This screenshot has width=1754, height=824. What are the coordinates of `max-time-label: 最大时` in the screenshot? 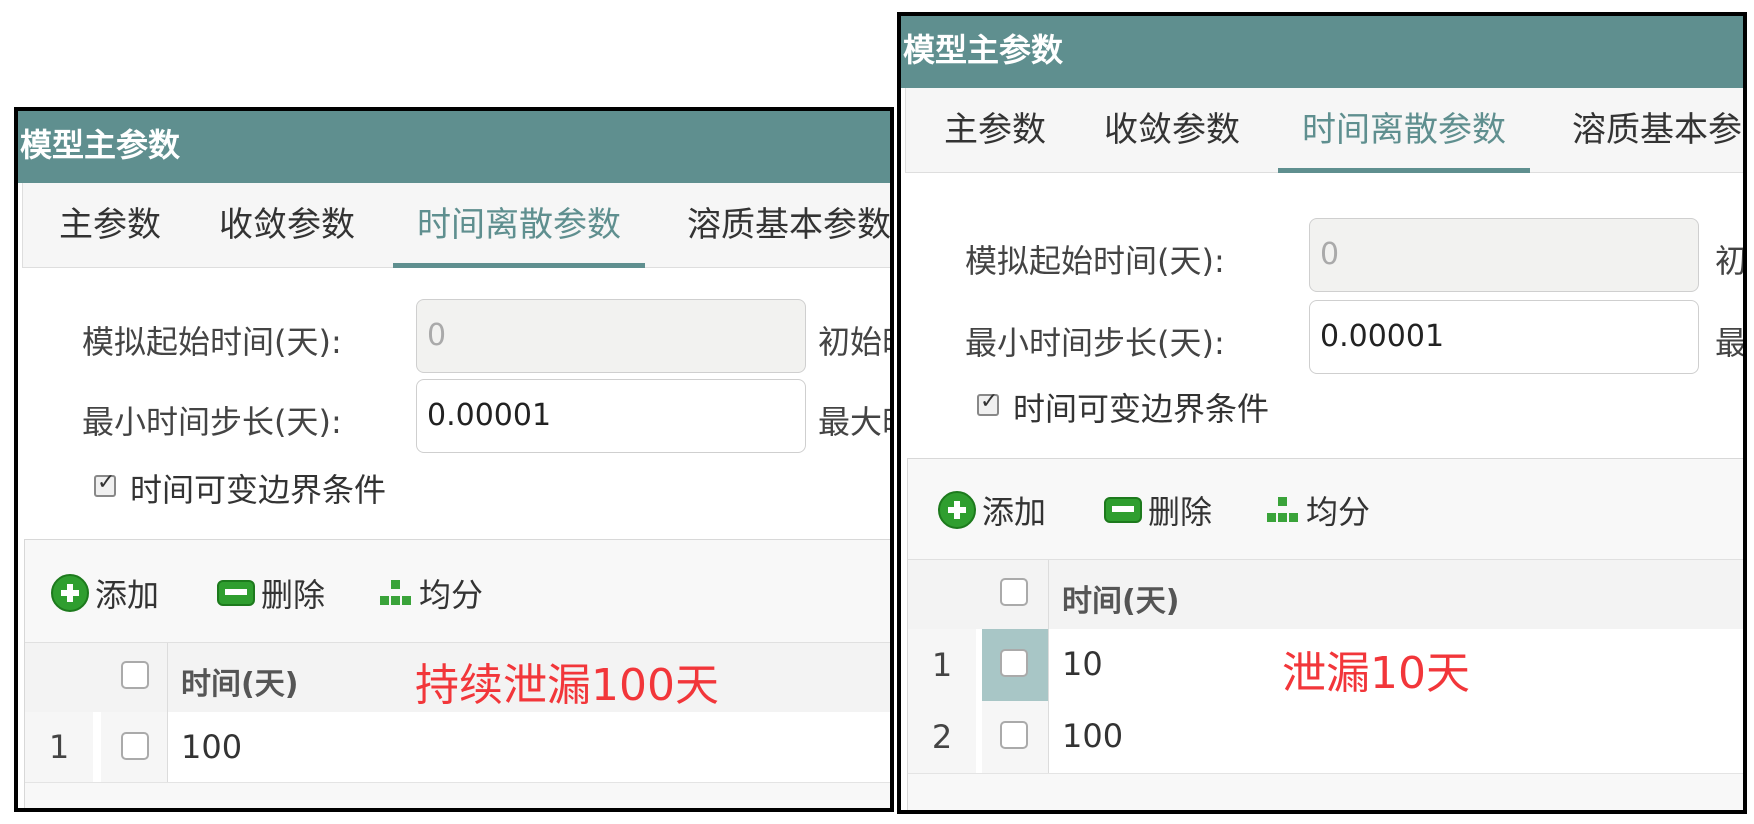 It's located at (854, 422).